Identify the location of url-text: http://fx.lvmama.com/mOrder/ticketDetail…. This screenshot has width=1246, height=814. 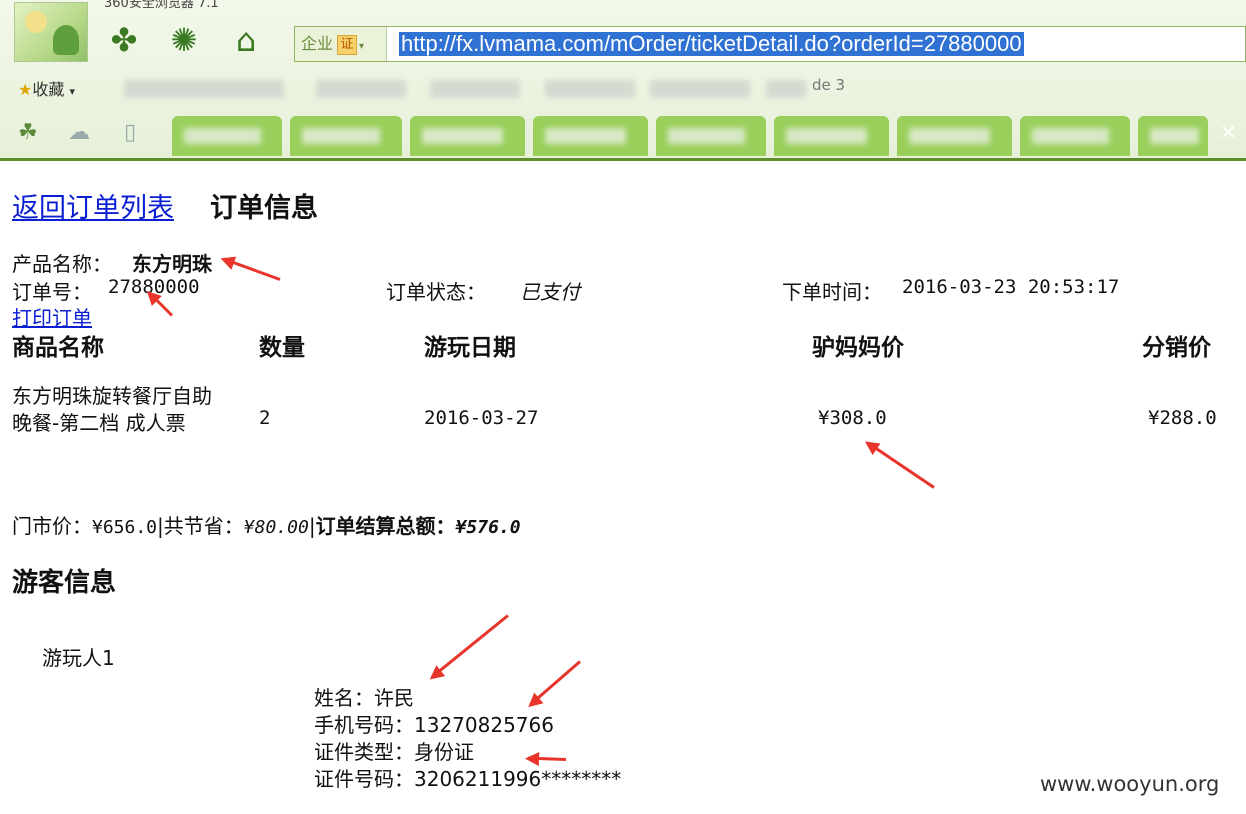
(711, 44).